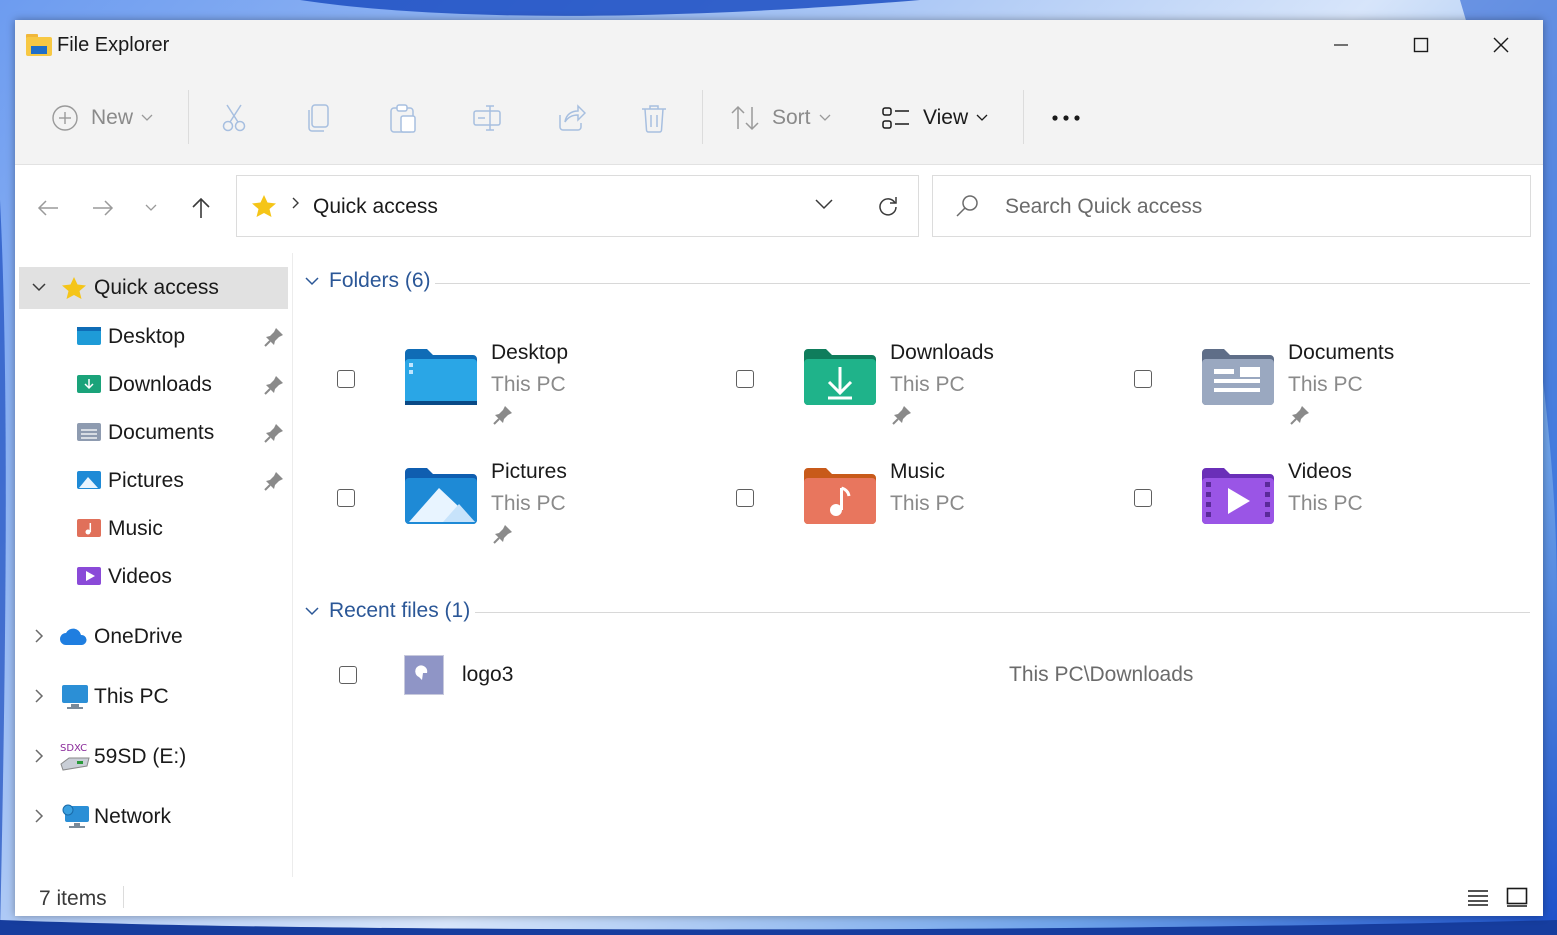 This screenshot has width=1557, height=935. I want to click on new-label: New, so click(112, 117).